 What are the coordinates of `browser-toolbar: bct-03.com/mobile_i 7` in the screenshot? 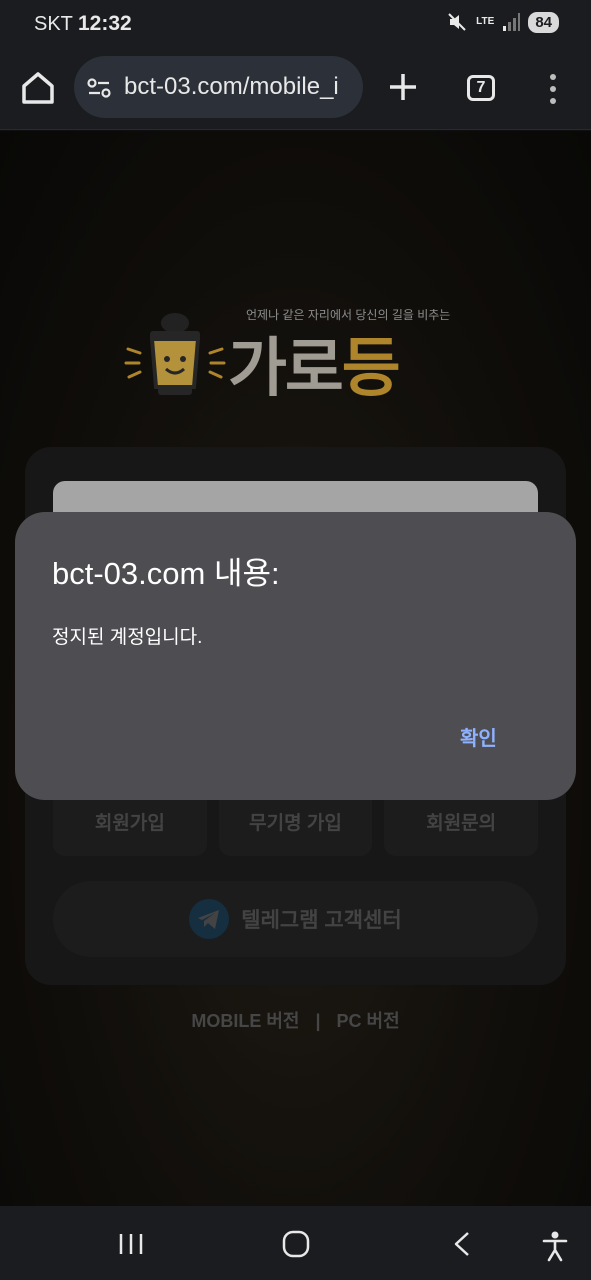 It's located at (295, 89).